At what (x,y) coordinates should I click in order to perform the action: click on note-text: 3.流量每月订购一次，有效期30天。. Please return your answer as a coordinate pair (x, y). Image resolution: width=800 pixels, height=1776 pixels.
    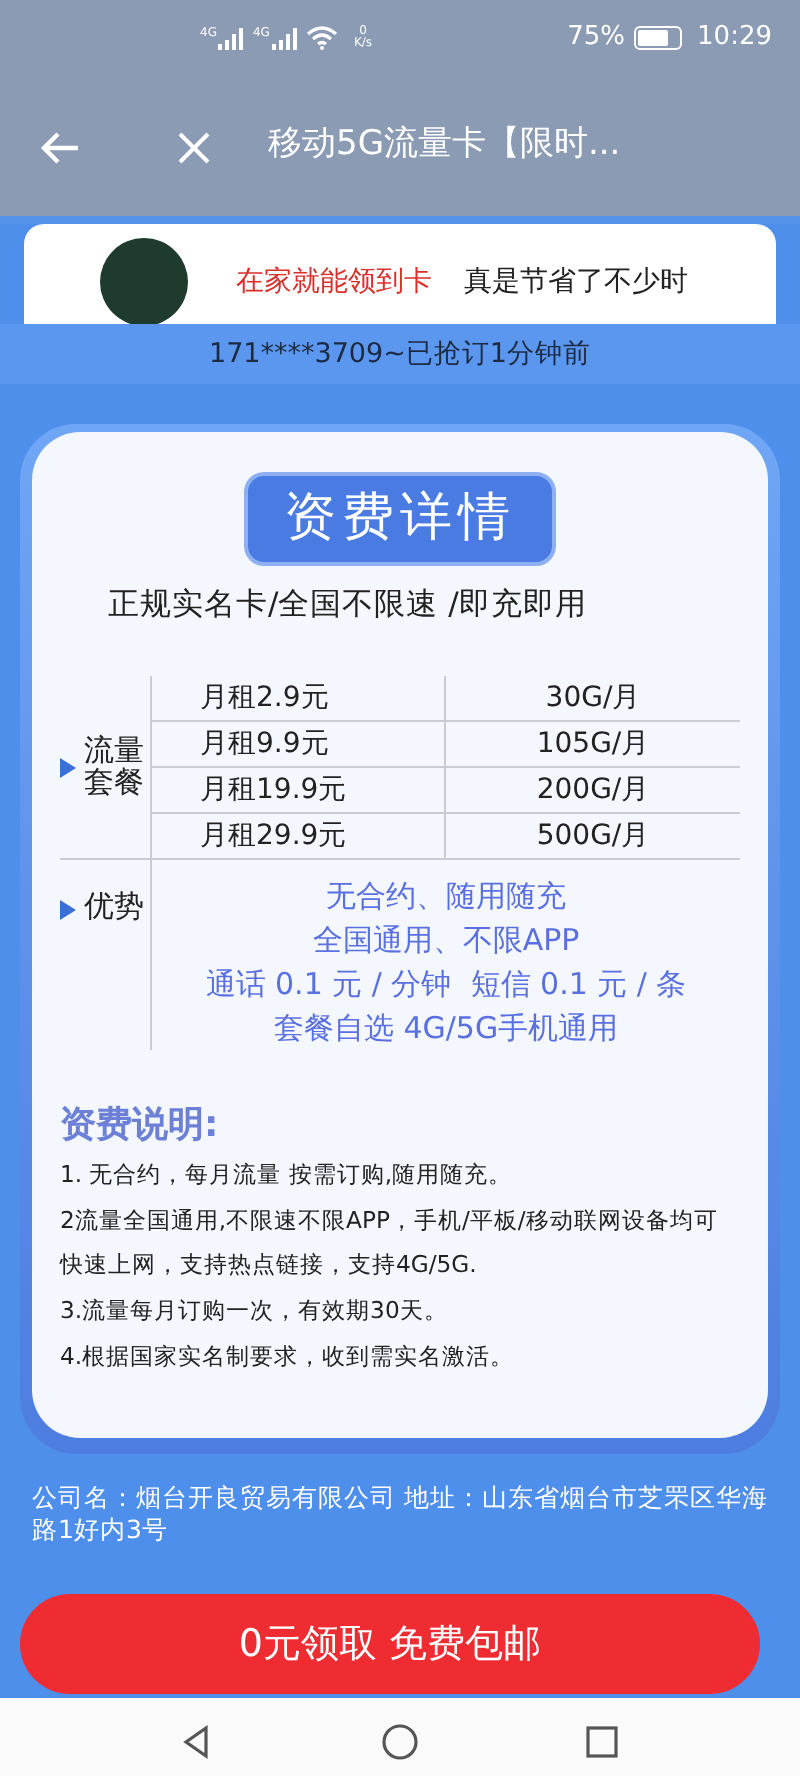
    Looking at the image, I should click on (255, 1311).